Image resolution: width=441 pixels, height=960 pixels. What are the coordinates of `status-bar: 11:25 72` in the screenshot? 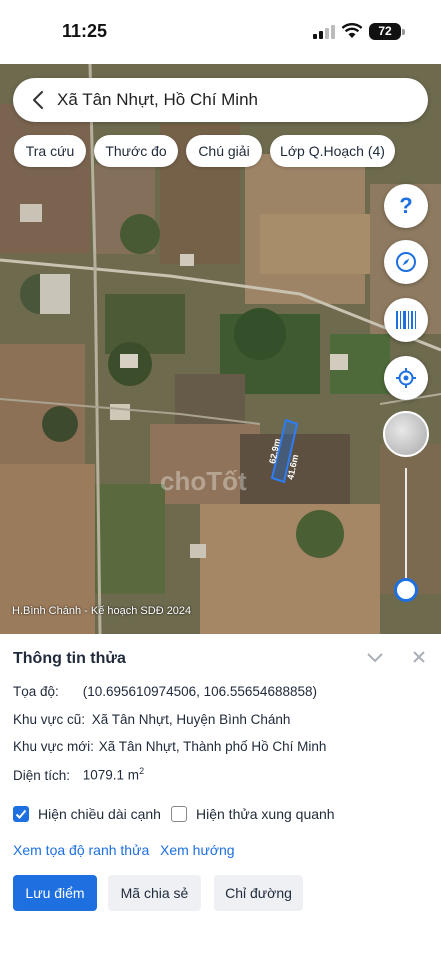 It's located at (220, 32).